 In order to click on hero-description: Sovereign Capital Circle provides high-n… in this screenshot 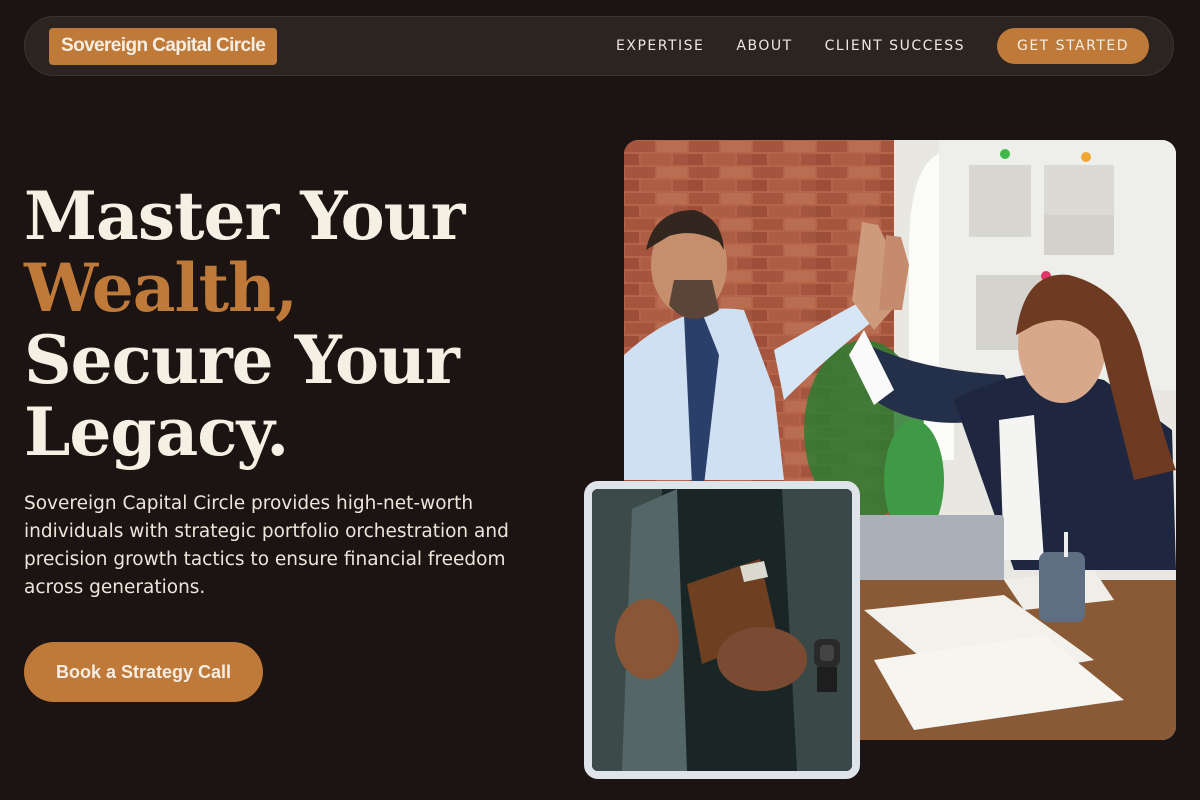, I will do `click(266, 545)`.